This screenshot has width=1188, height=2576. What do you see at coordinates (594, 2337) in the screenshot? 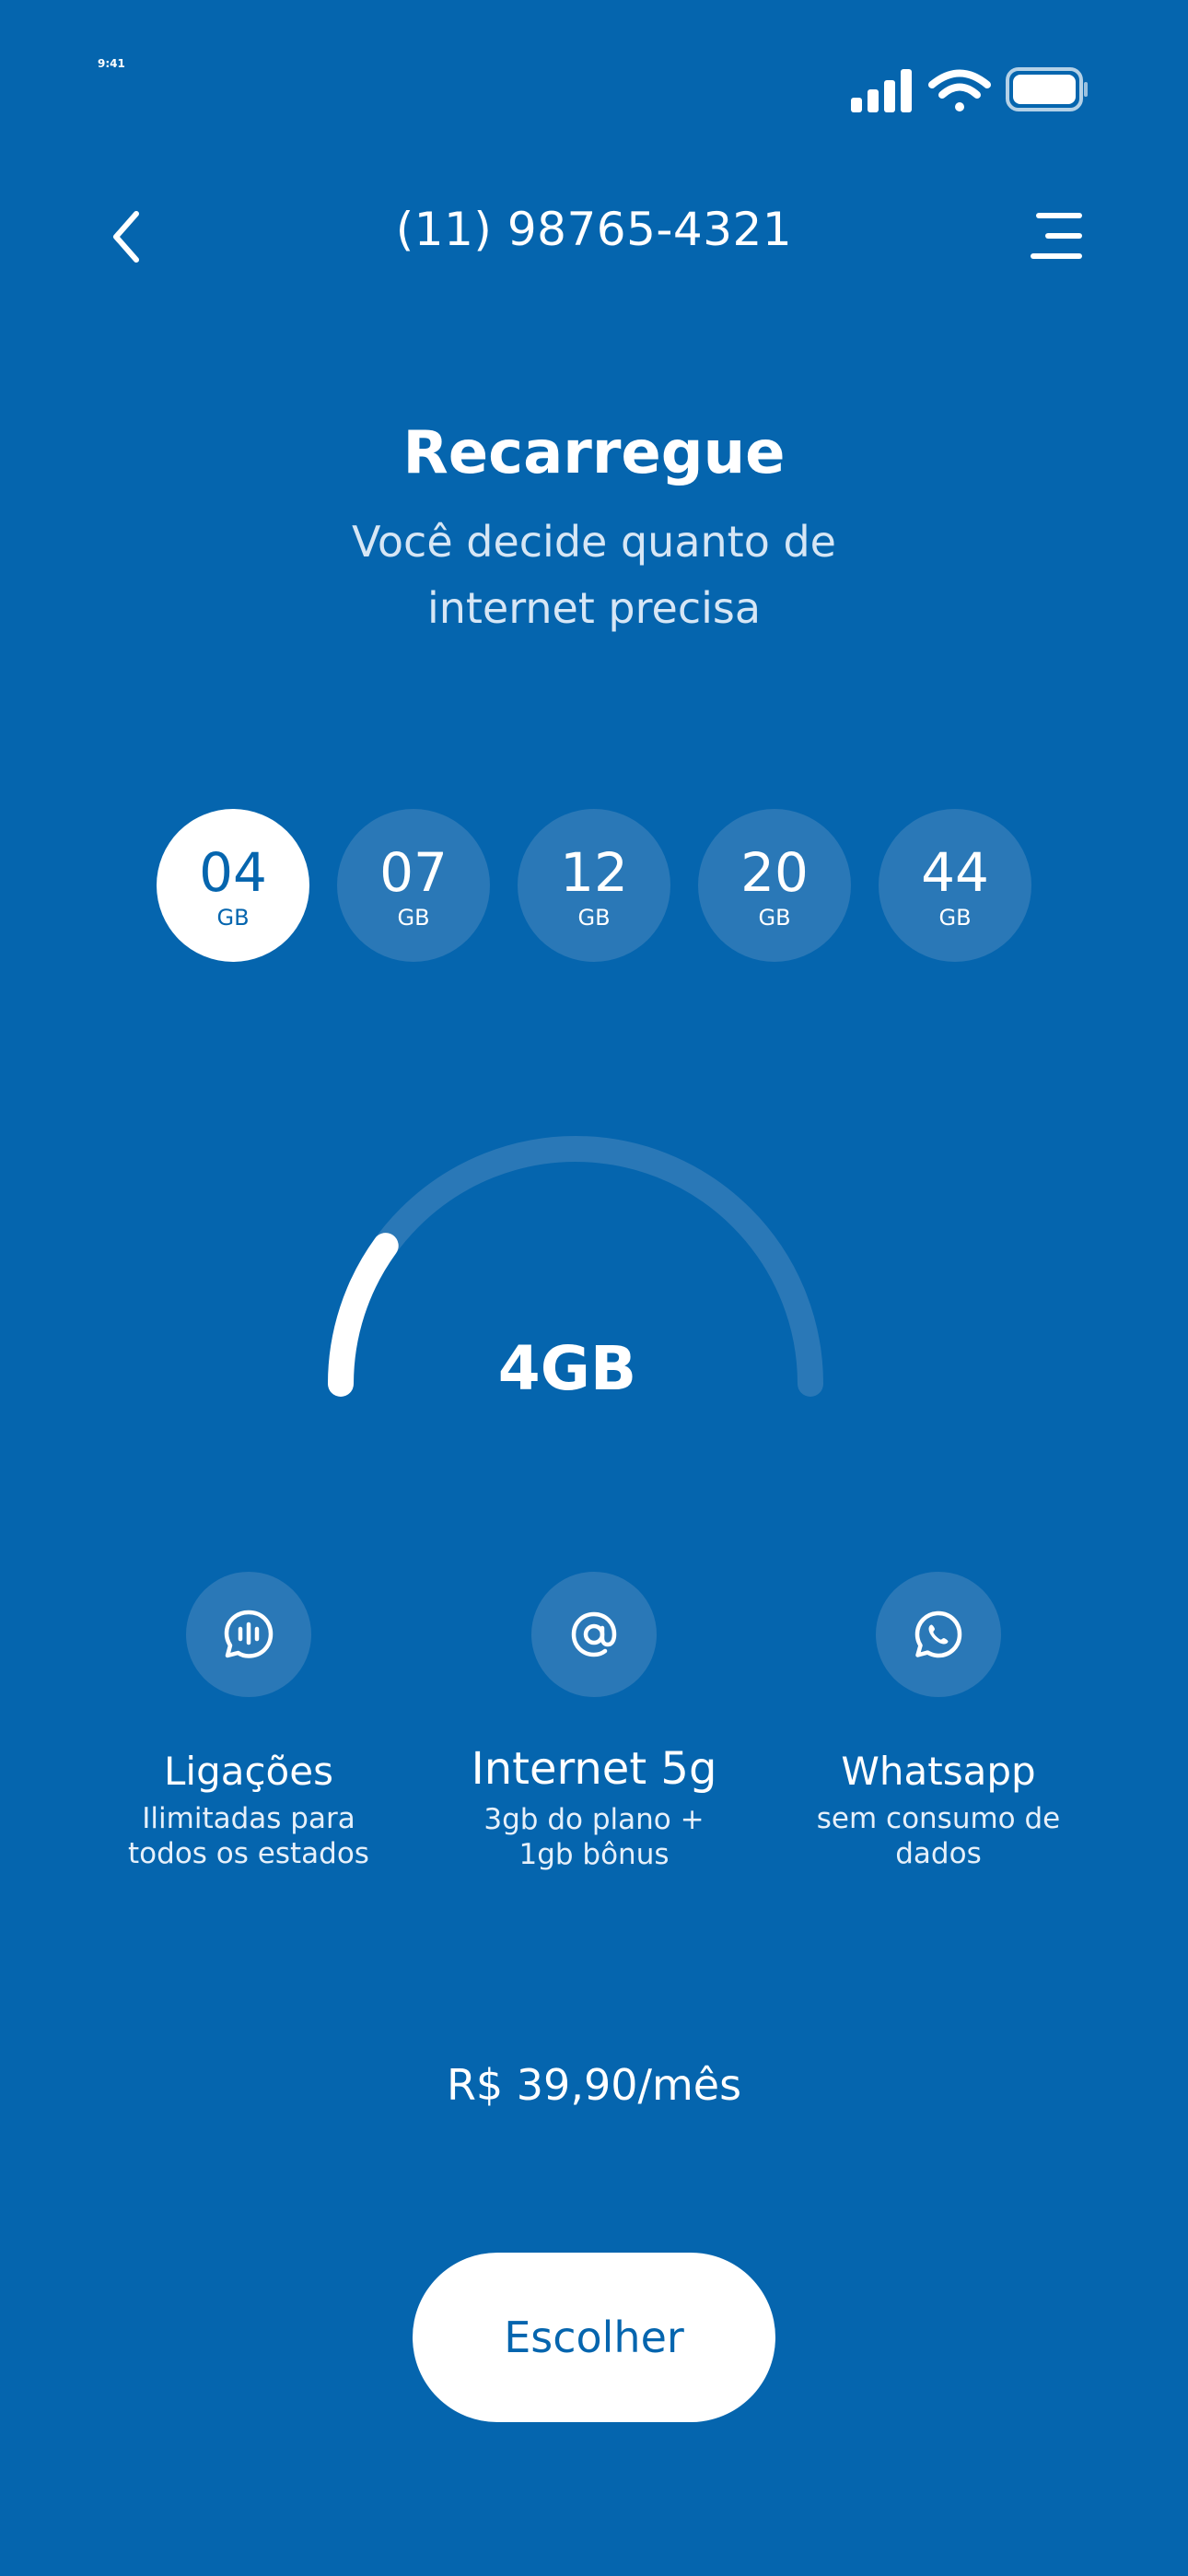
I see `choose-button: Escolher` at bounding box center [594, 2337].